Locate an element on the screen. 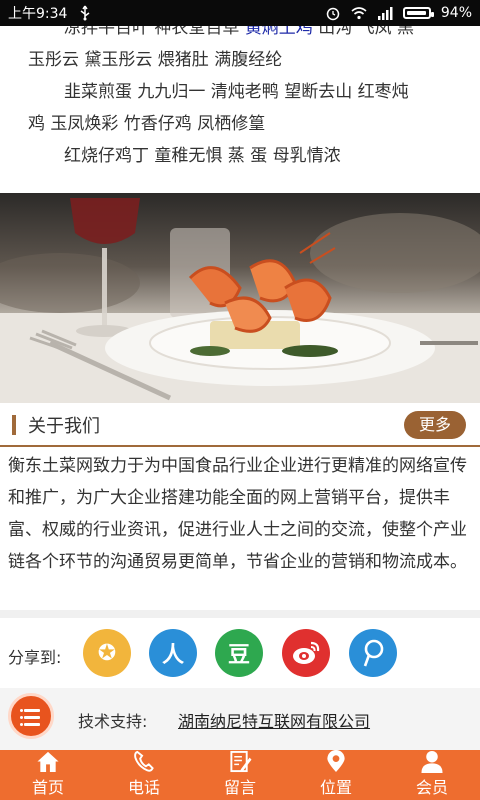 This screenshot has width=480, height=800. dish-line-4: 鸡 玉凤焕彩 竹香仔鸡 凤栖修篁 is located at coordinates (147, 124).